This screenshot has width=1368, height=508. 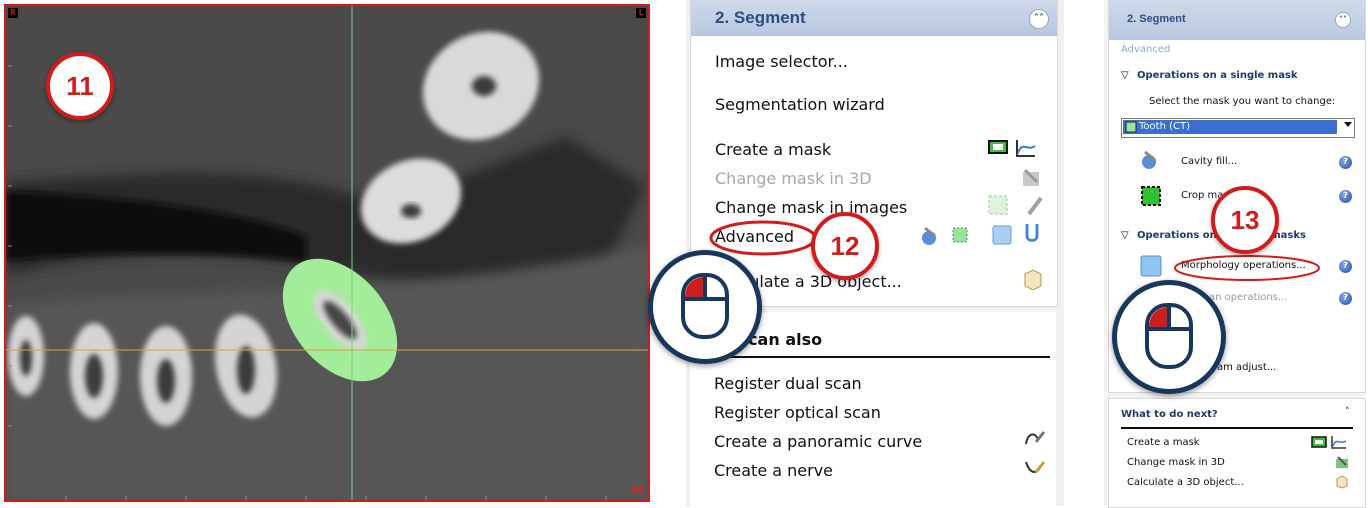 What do you see at coordinates (1163, 442) in the screenshot?
I see `what-next-create-mask: Create a mask` at bounding box center [1163, 442].